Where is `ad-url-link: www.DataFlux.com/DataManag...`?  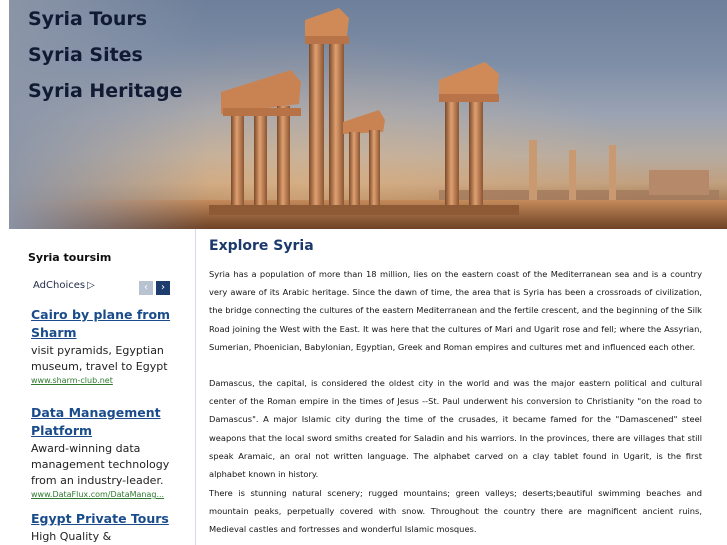 ad-url-link: www.DataFlux.com/DataManag... is located at coordinates (111, 494).